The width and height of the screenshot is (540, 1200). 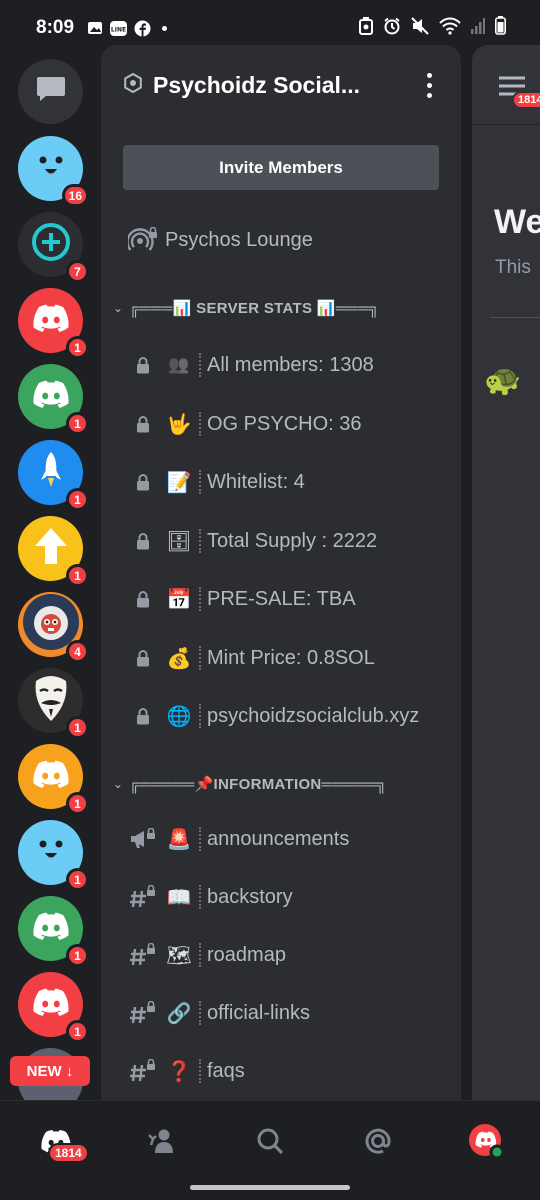 What do you see at coordinates (179, 424) in the screenshot?
I see `channel-emoji: 🤟` at bounding box center [179, 424].